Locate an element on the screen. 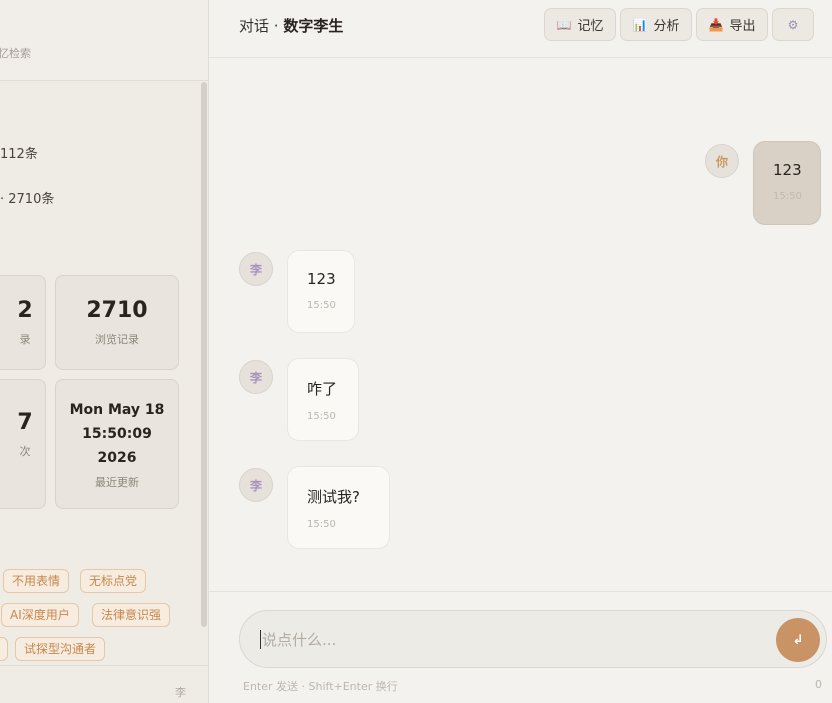 The height and width of the screenshot is (703, 832). stat-card-partial-2: 7 次 is located at coordinates (23, 444).